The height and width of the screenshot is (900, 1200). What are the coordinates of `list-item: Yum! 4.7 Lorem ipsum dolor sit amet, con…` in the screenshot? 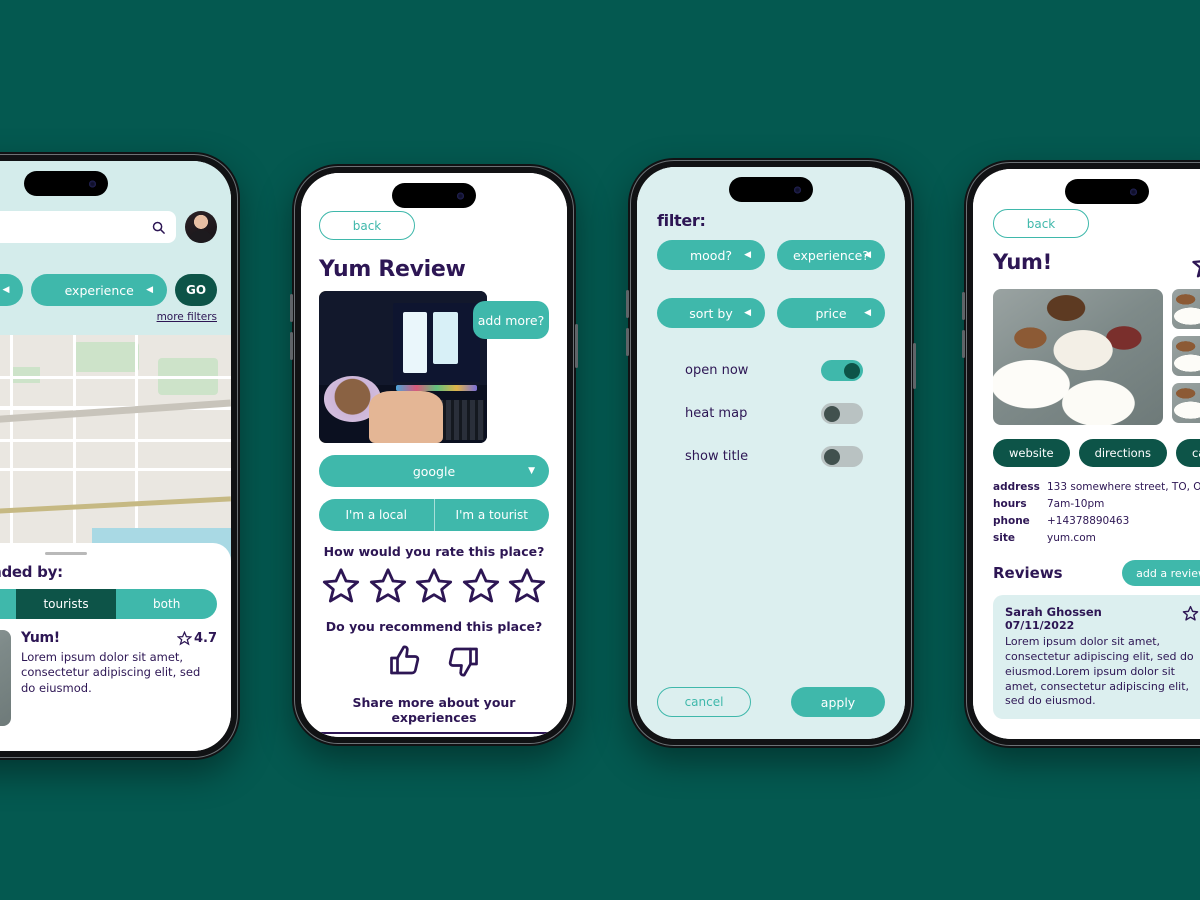 It's located at (108, 678).